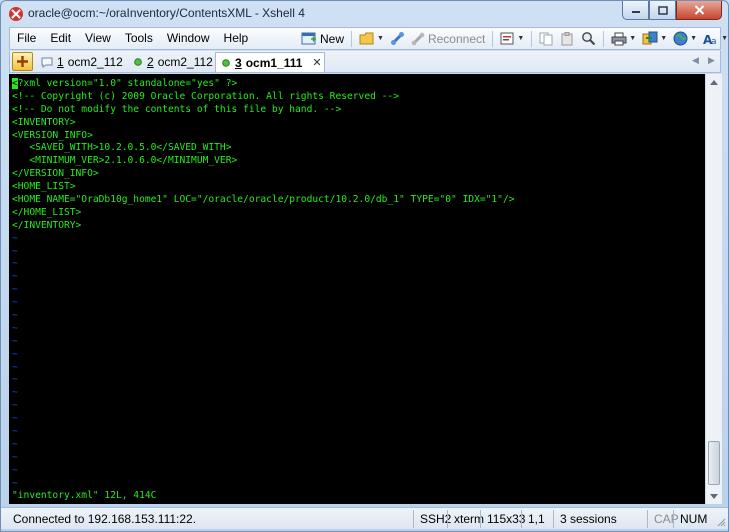 The width and height of the screenshot is (729, 532). What do you see at coordinates (122, 148) in the screenshot?
I see `terminal-line: <SAVED_WITH>10.2.0.5.0</SAVED_WITH>` at bounding box center [122, 148].